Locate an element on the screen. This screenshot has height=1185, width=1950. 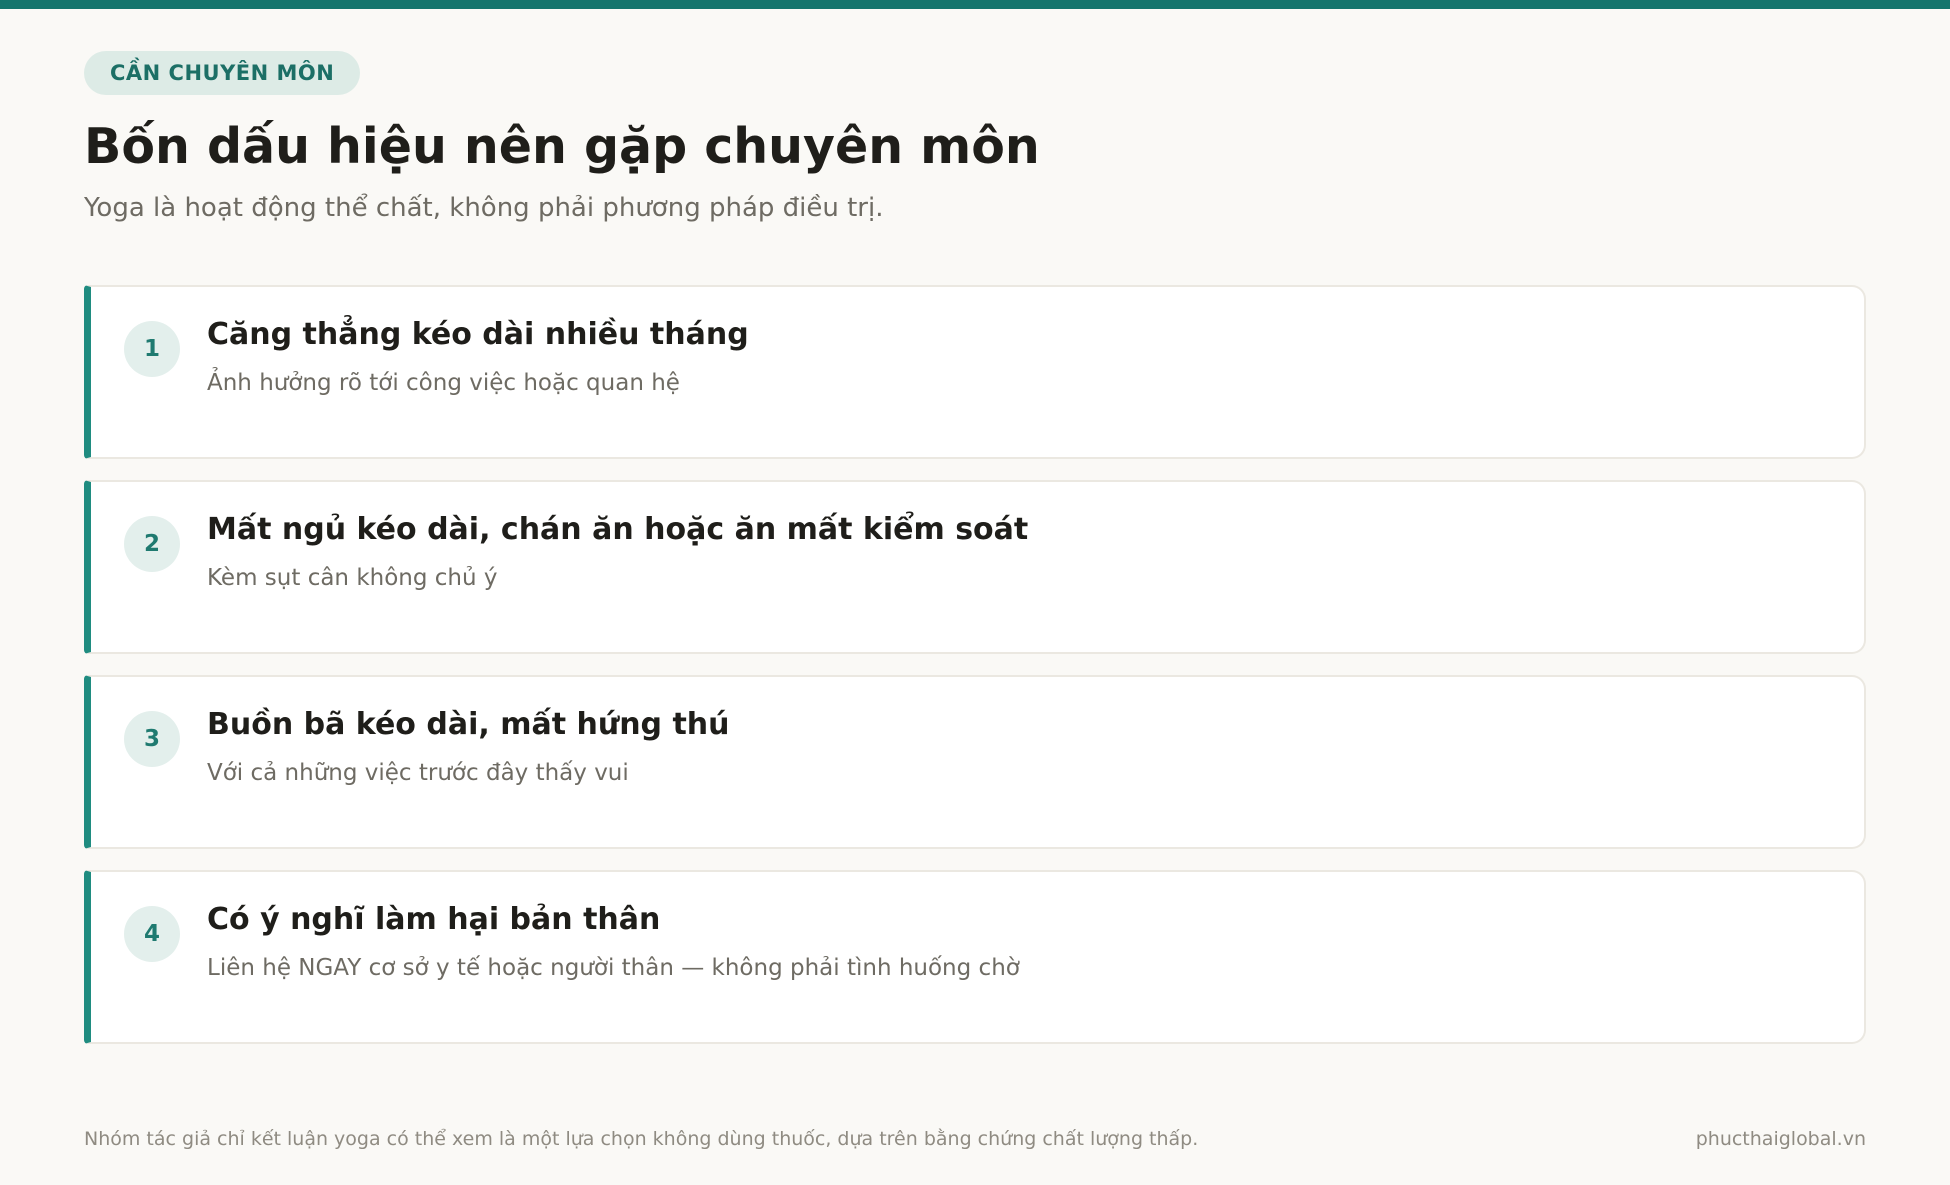
sign-title: Buồn bã kéo dài, mất hứng thú is located at coordinates (468, 724).